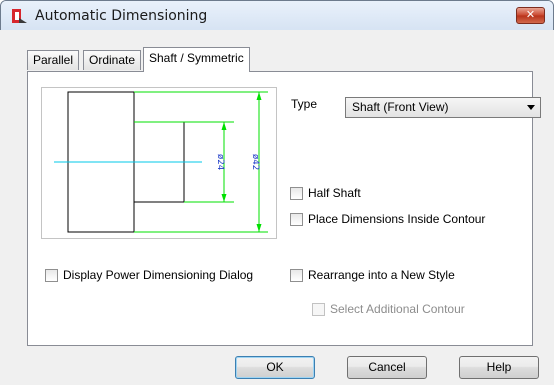 This screenshot has width=554, height=385. Describe the element at coordinates (400, 107) in the screenshot. I see `type-select-value: Shaft (Front View)` at that location.